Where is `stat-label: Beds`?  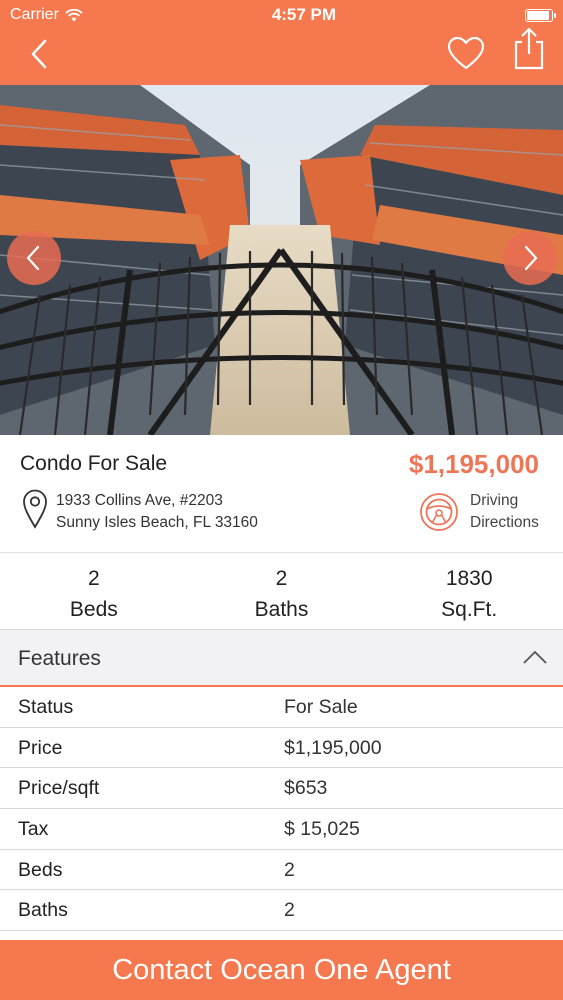 stat-label: Beds is located at coordinates (93, 609).